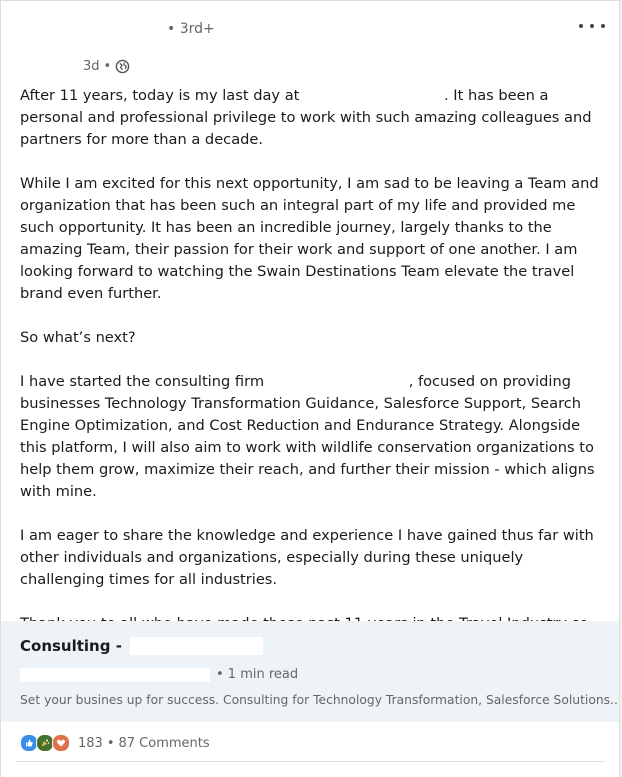 This screenshot has width=622, height=777. I want to click on paragraph-3: So what’s next?, so click(78, 337).